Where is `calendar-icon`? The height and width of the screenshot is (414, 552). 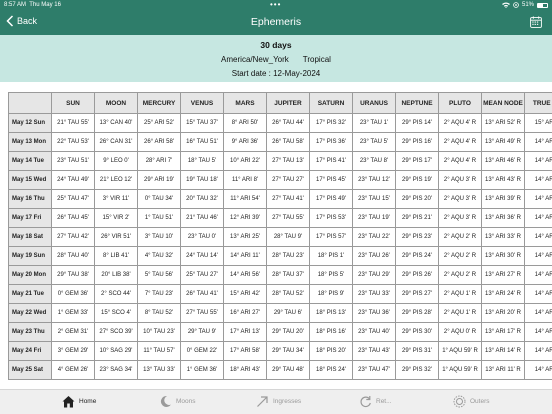
calendar-icon is located at coordinates (536, 22).